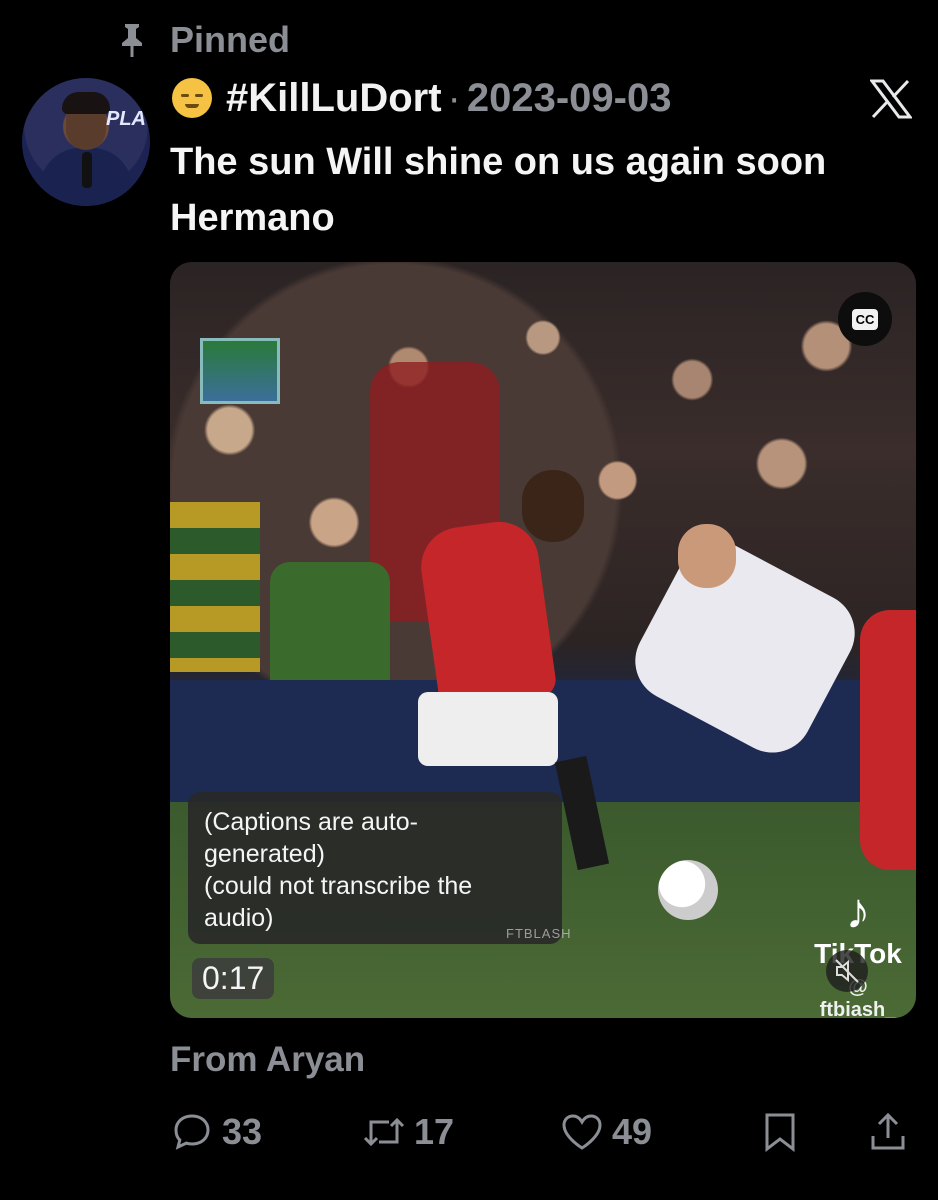 The image size is (938, 1200). What do you see at coordinates (632, 1131) in the screenshot?
I see `like-count: 49` at bounding box center [632, 1131].